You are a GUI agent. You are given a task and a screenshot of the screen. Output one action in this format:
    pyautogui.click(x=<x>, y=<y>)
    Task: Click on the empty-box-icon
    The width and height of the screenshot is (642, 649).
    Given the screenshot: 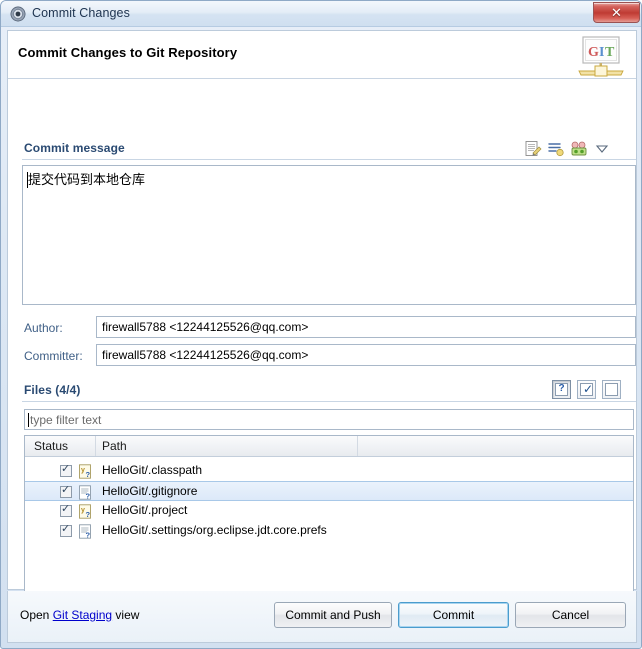 What is the action you would take?
    pyautogui.click(x=611, y=389)
    